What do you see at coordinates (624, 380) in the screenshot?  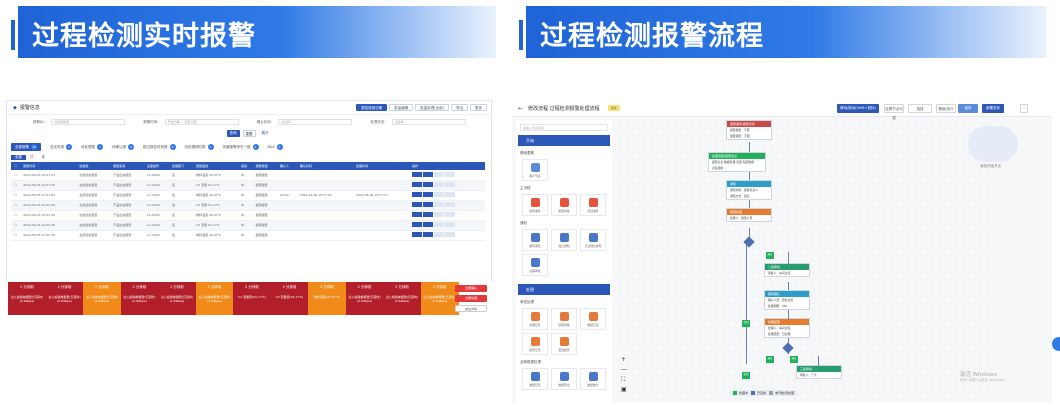 I see `zoom-control: ⛶` at bounding box center [624, 380].